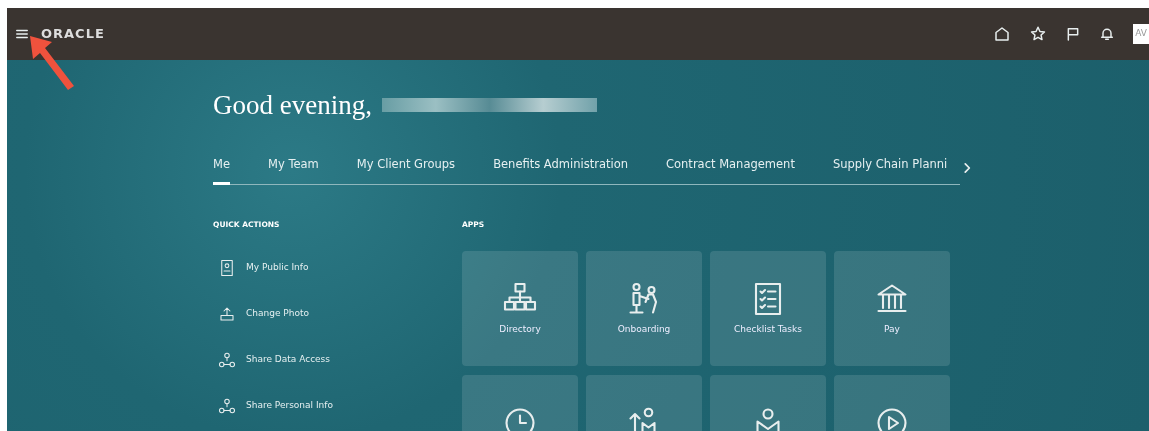 This screenshot has width=1149, height=431. I want to click on avatar: AV, so click(1141, 34).